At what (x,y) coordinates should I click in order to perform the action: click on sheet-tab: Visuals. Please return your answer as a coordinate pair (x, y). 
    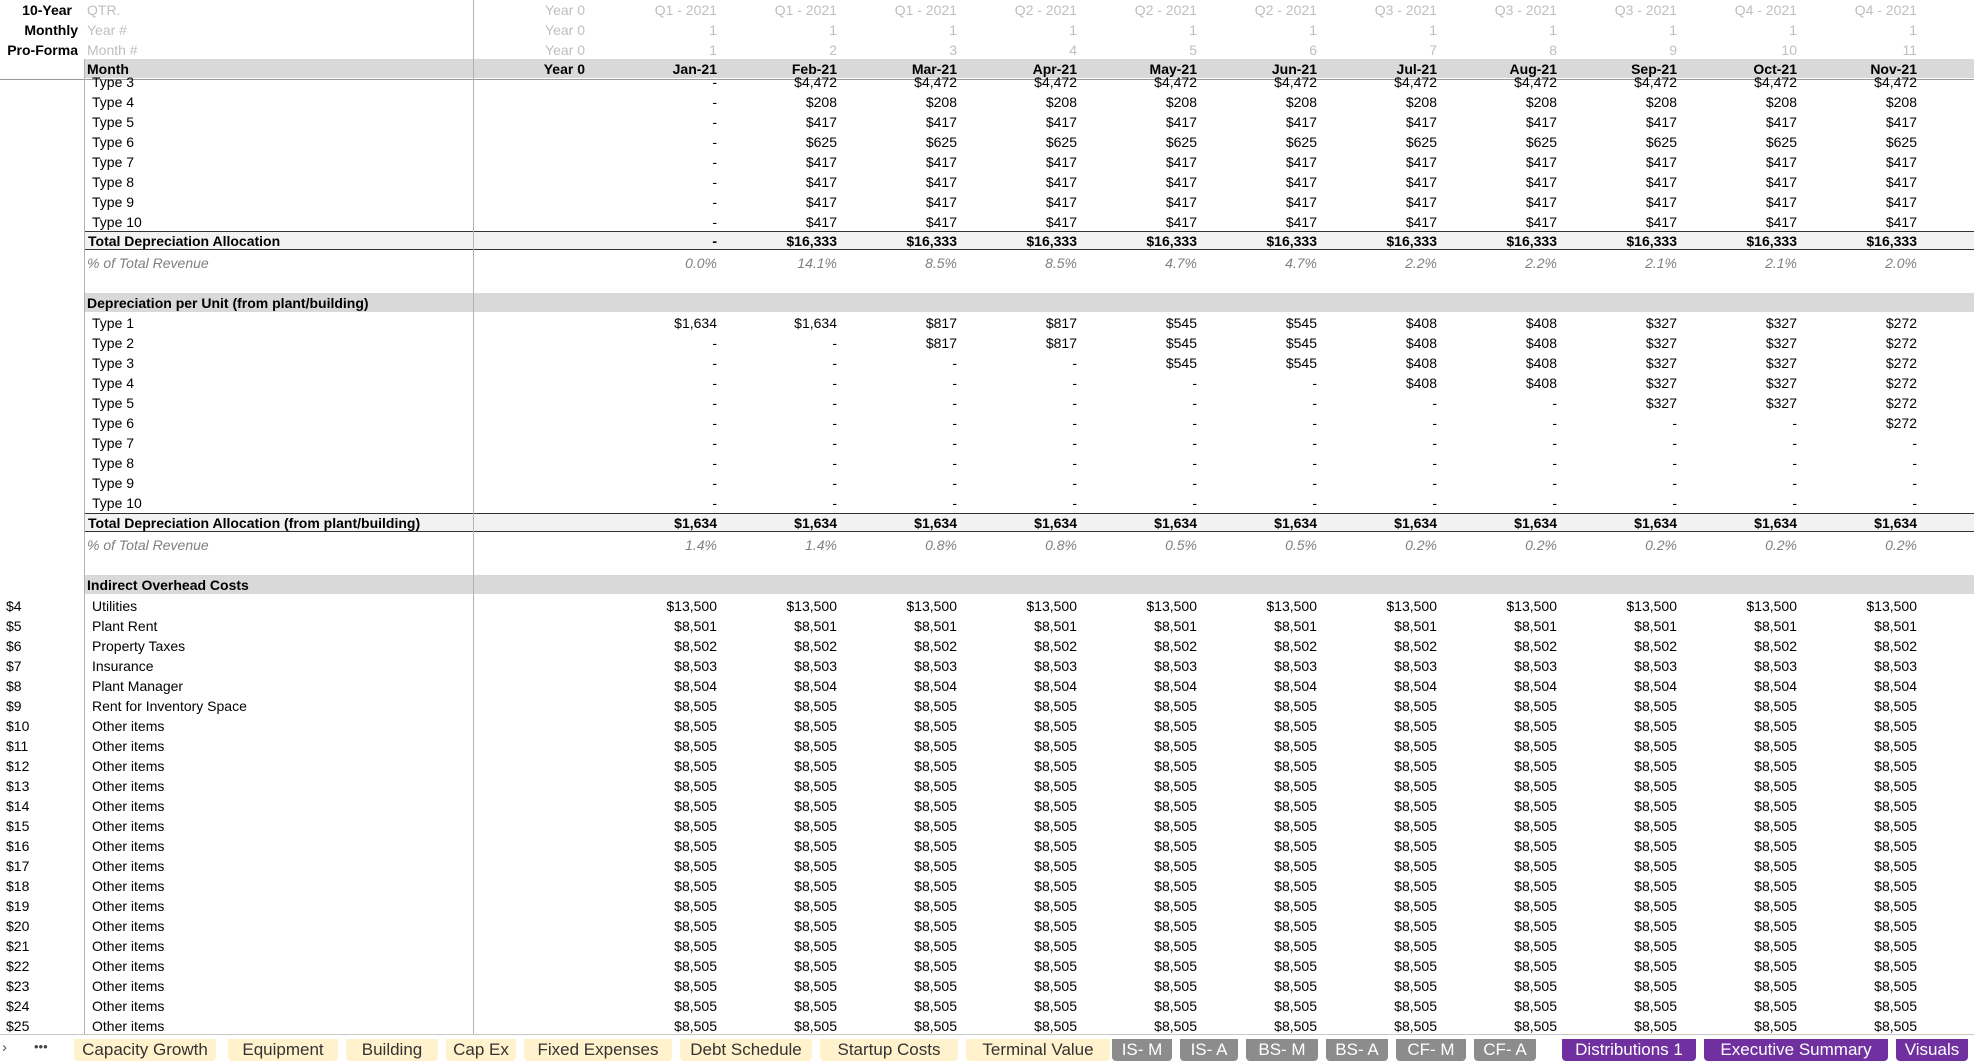
    Looking at the image, I should click on (1932, 1050).